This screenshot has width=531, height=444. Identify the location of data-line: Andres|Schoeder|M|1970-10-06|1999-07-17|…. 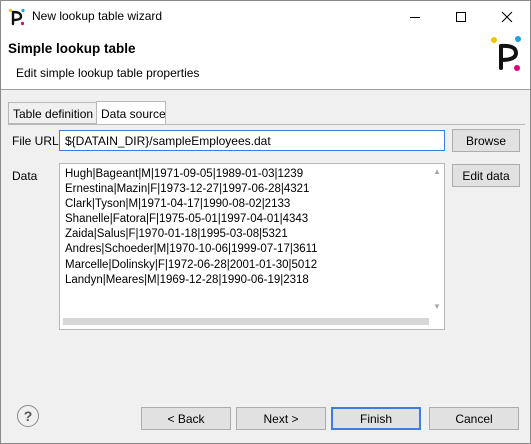
(191, 249).